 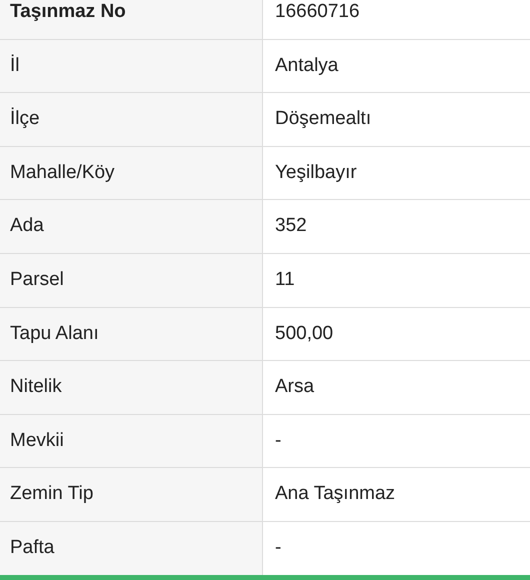 I want to click on row-value: 16660716, so click(x=317, y=12).